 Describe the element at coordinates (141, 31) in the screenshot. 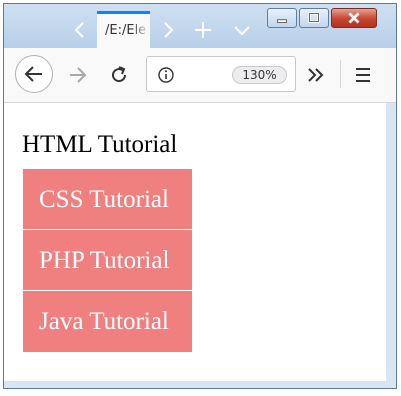

I see `tab-fade` at that location.